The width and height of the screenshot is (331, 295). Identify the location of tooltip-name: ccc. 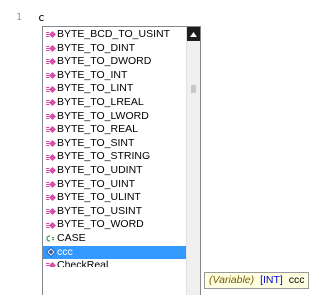
(296, 280).